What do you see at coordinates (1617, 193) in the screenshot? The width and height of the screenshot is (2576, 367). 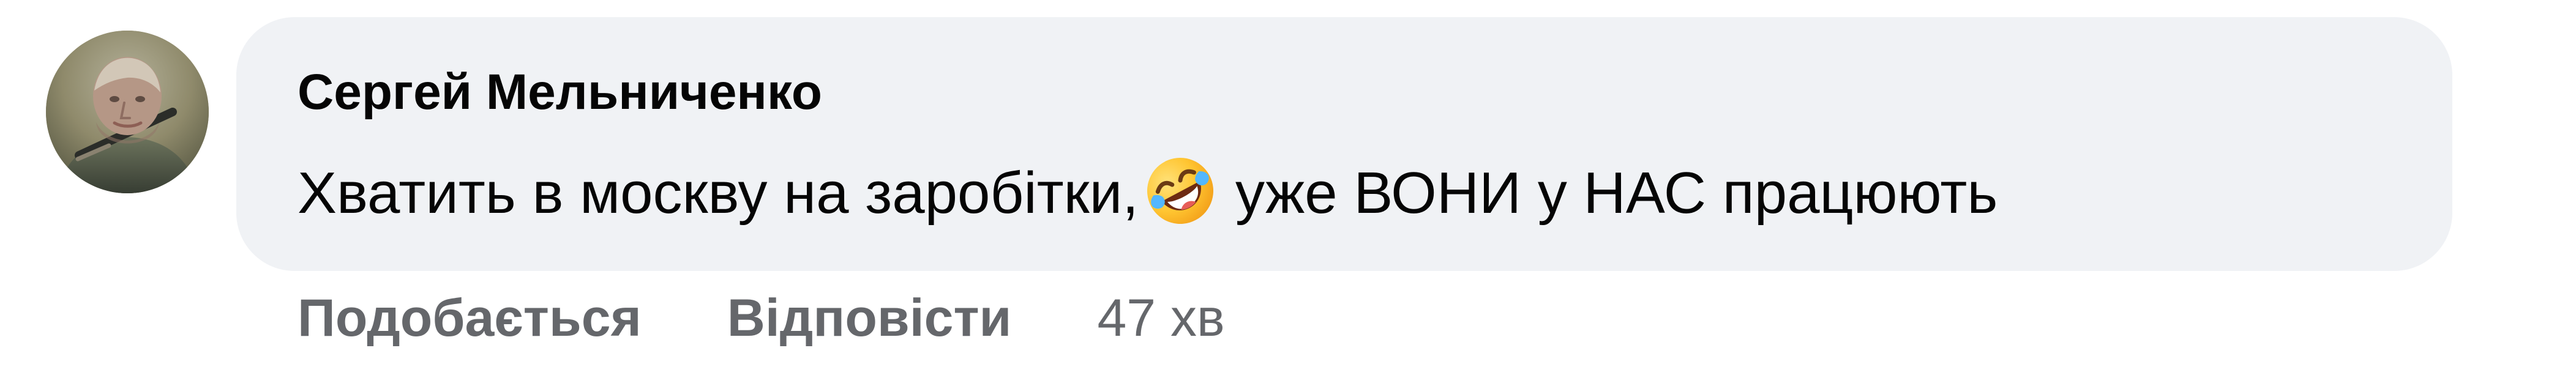 I see `comment-text-after-emoji: уже ВОНИ у НАС працюють` at bounding box center [1617, 193].